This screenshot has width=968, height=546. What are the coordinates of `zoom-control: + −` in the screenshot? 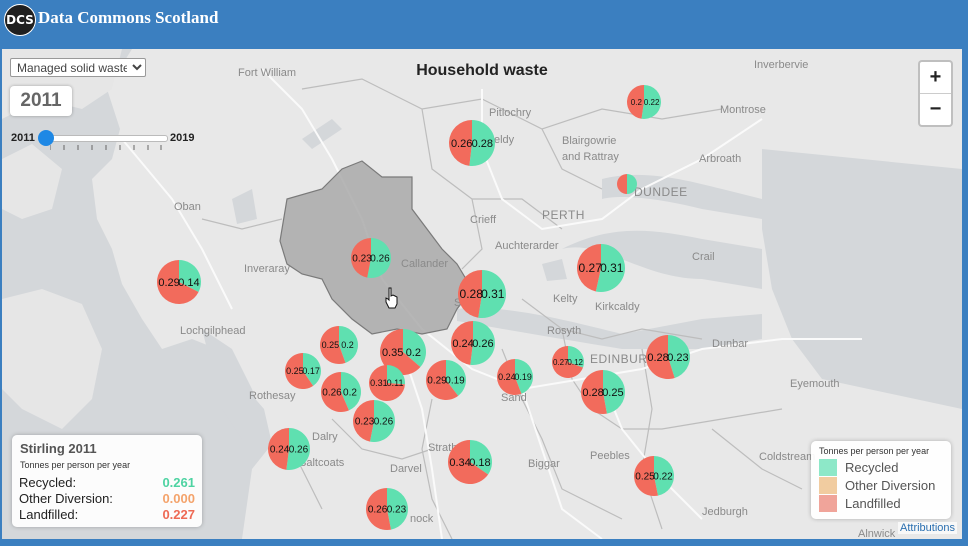 It's located at (935, 93).